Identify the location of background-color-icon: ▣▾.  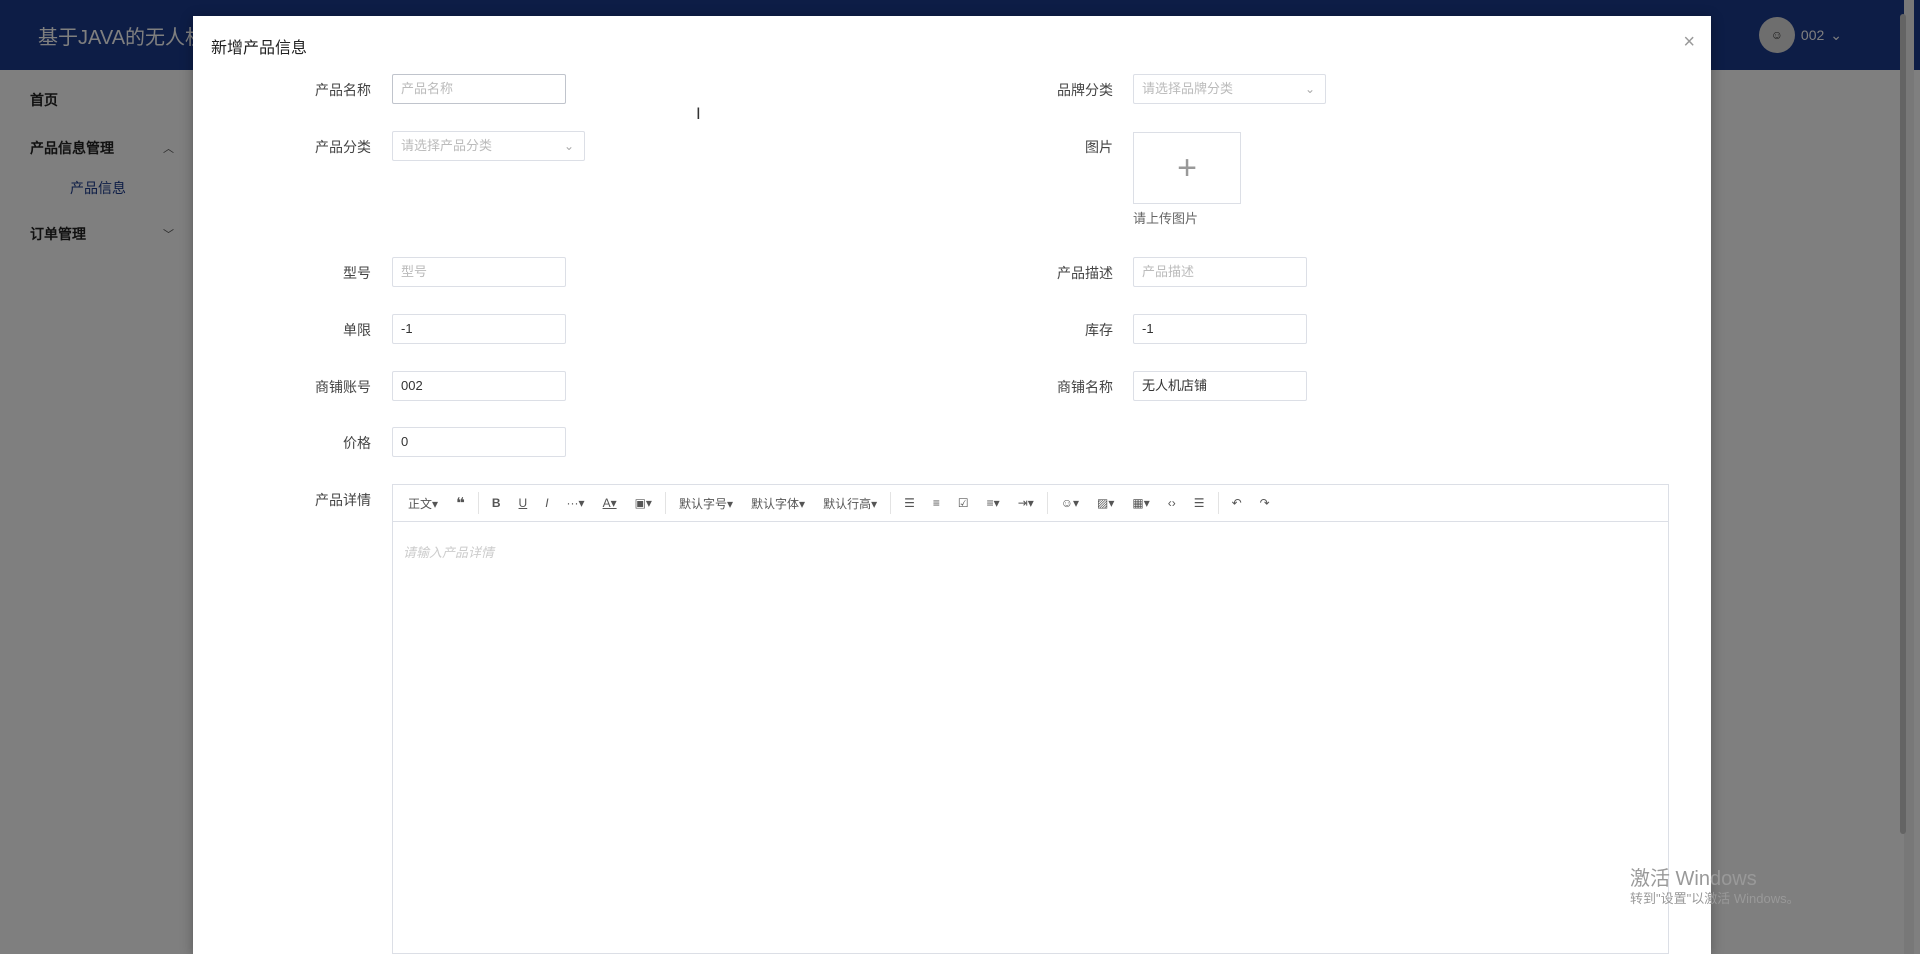
(643, 503).